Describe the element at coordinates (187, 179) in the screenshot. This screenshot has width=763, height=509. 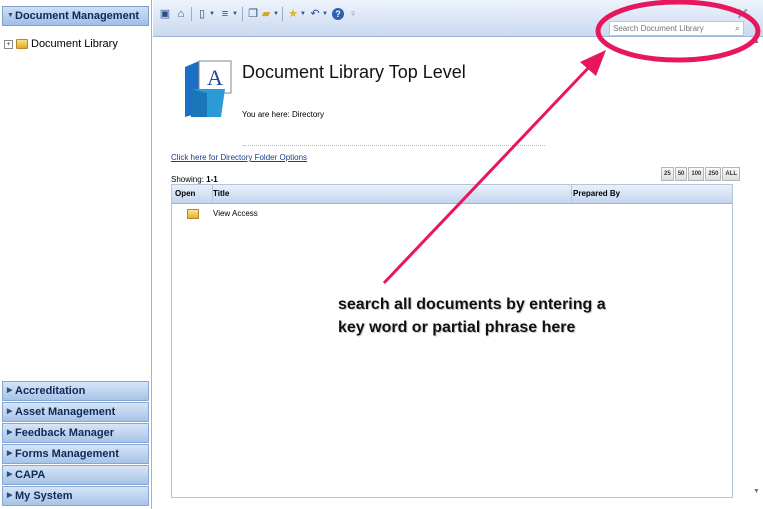
I see `showing-label: Showing:` at that location.